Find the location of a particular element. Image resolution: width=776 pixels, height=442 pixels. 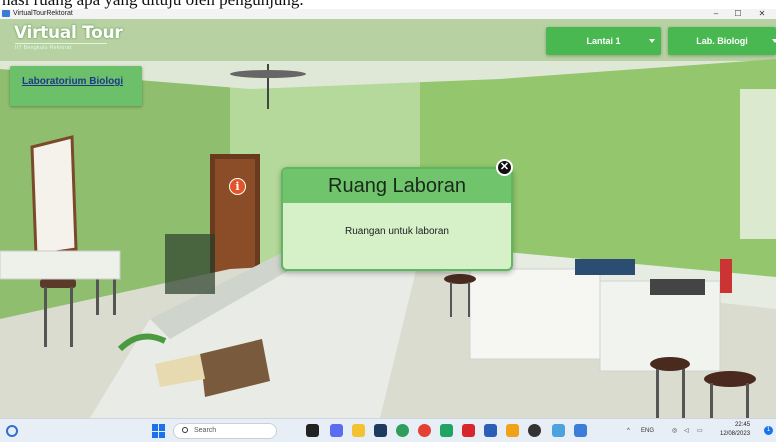

wifi-icon: ◎ is located at coordinates (674, 431).